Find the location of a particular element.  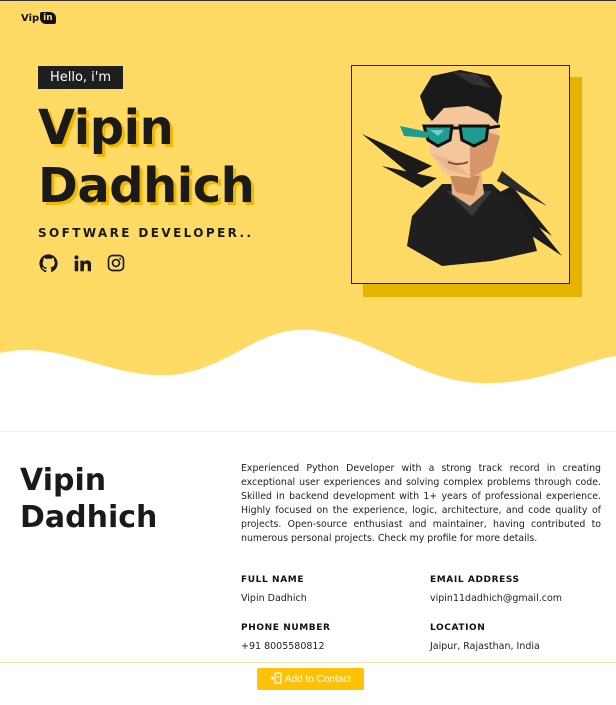

add-to-contact-label: Add to Contact is located at coordinates (318, 679).